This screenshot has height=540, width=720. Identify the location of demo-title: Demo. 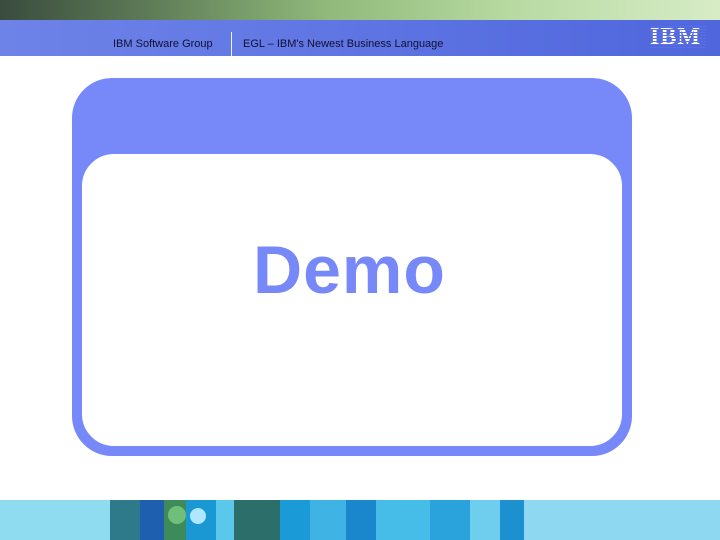
(349, 270).